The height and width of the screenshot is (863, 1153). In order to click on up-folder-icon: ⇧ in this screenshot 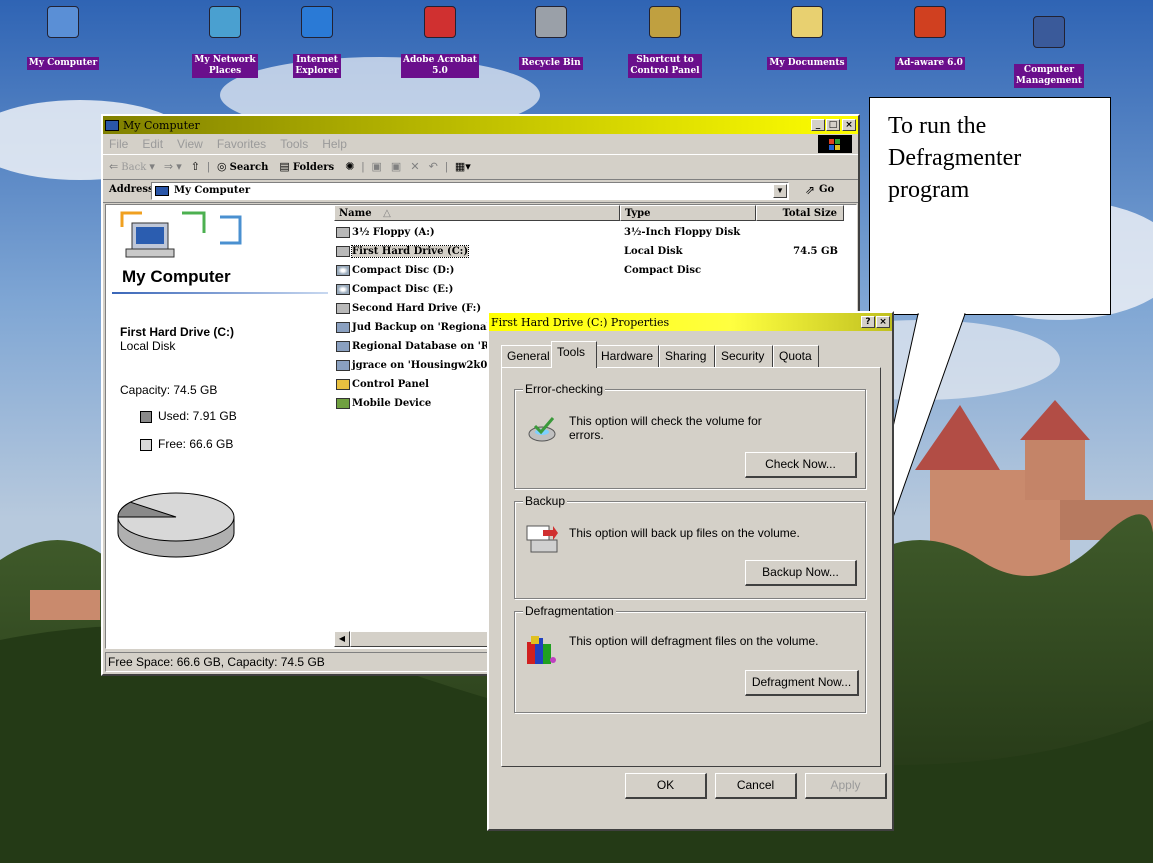, I will do `click(195, 167)`.